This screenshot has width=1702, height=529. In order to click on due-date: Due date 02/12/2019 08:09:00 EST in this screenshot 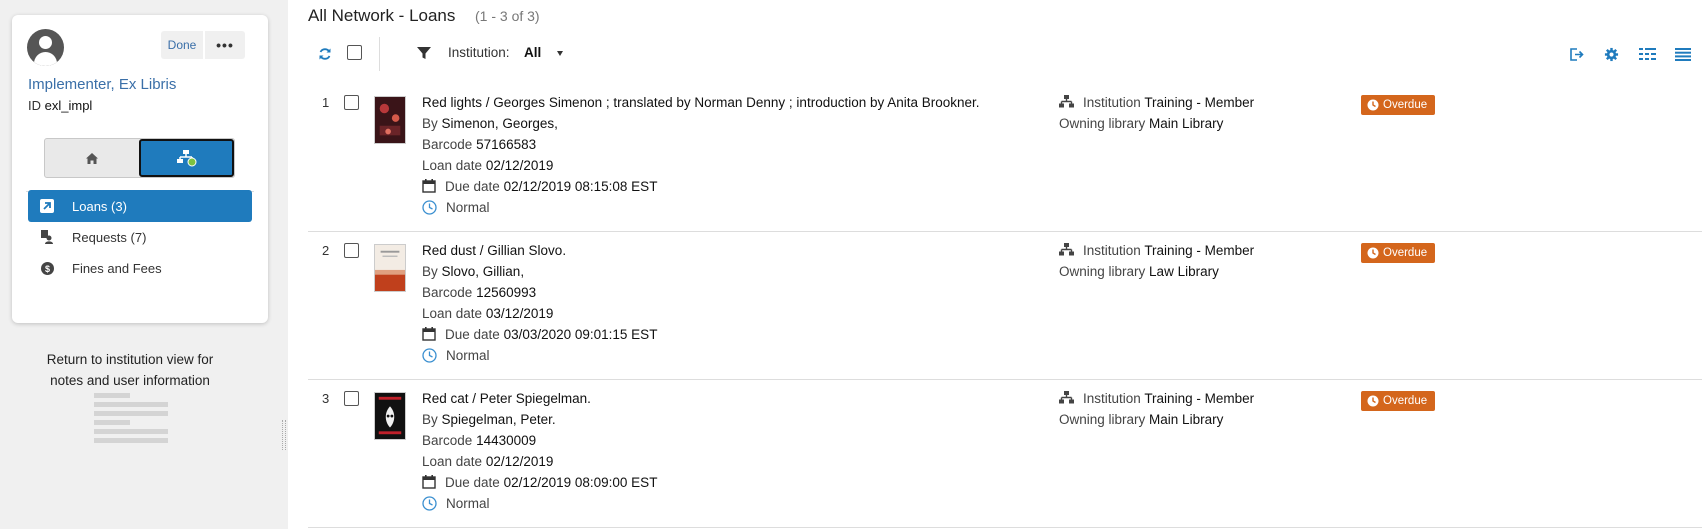, I will do `click(539, 482)`.